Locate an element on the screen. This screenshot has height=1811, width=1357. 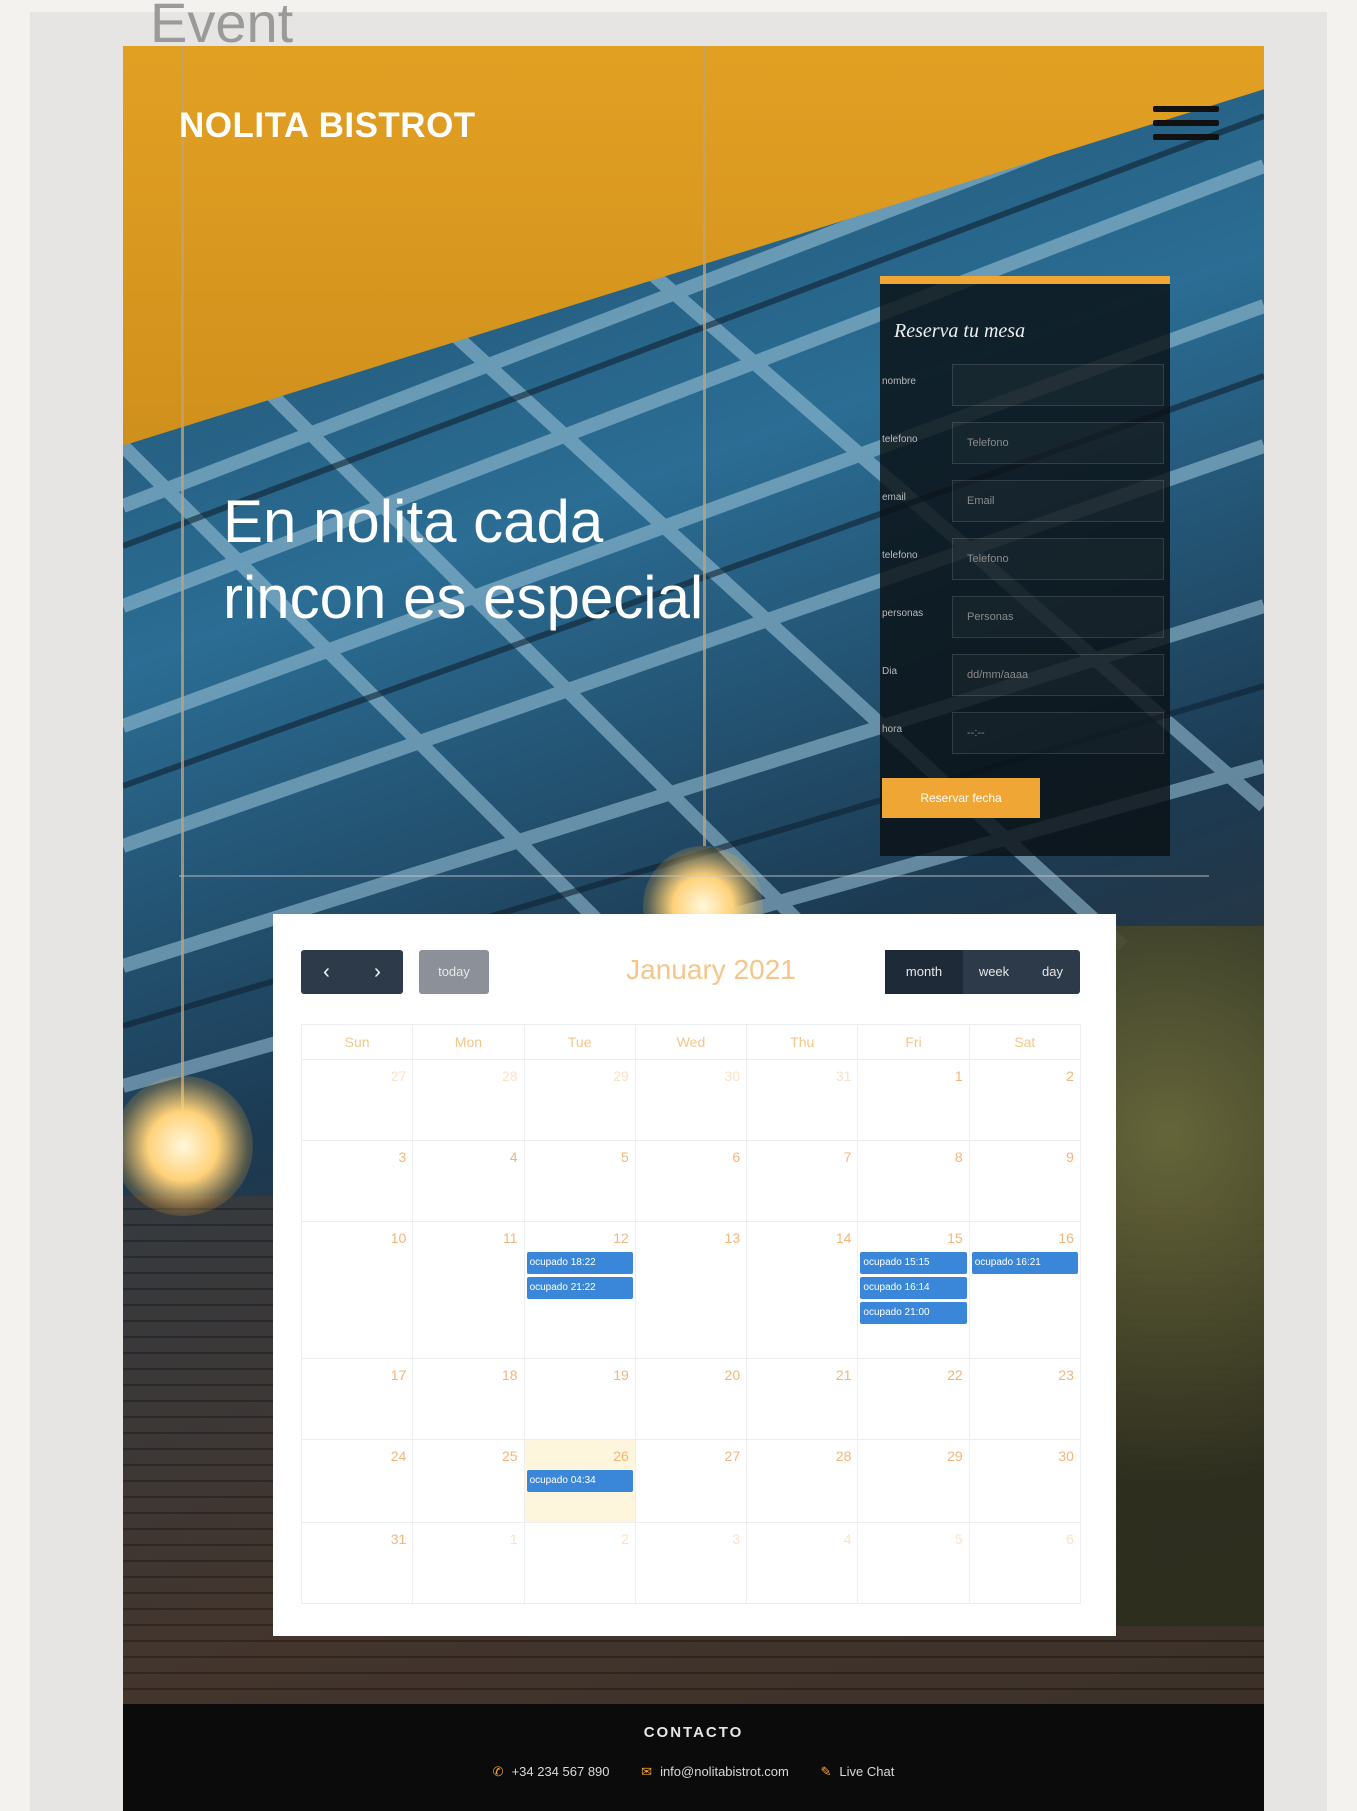
day-number: 3 is located at coordinates (402, 1157).